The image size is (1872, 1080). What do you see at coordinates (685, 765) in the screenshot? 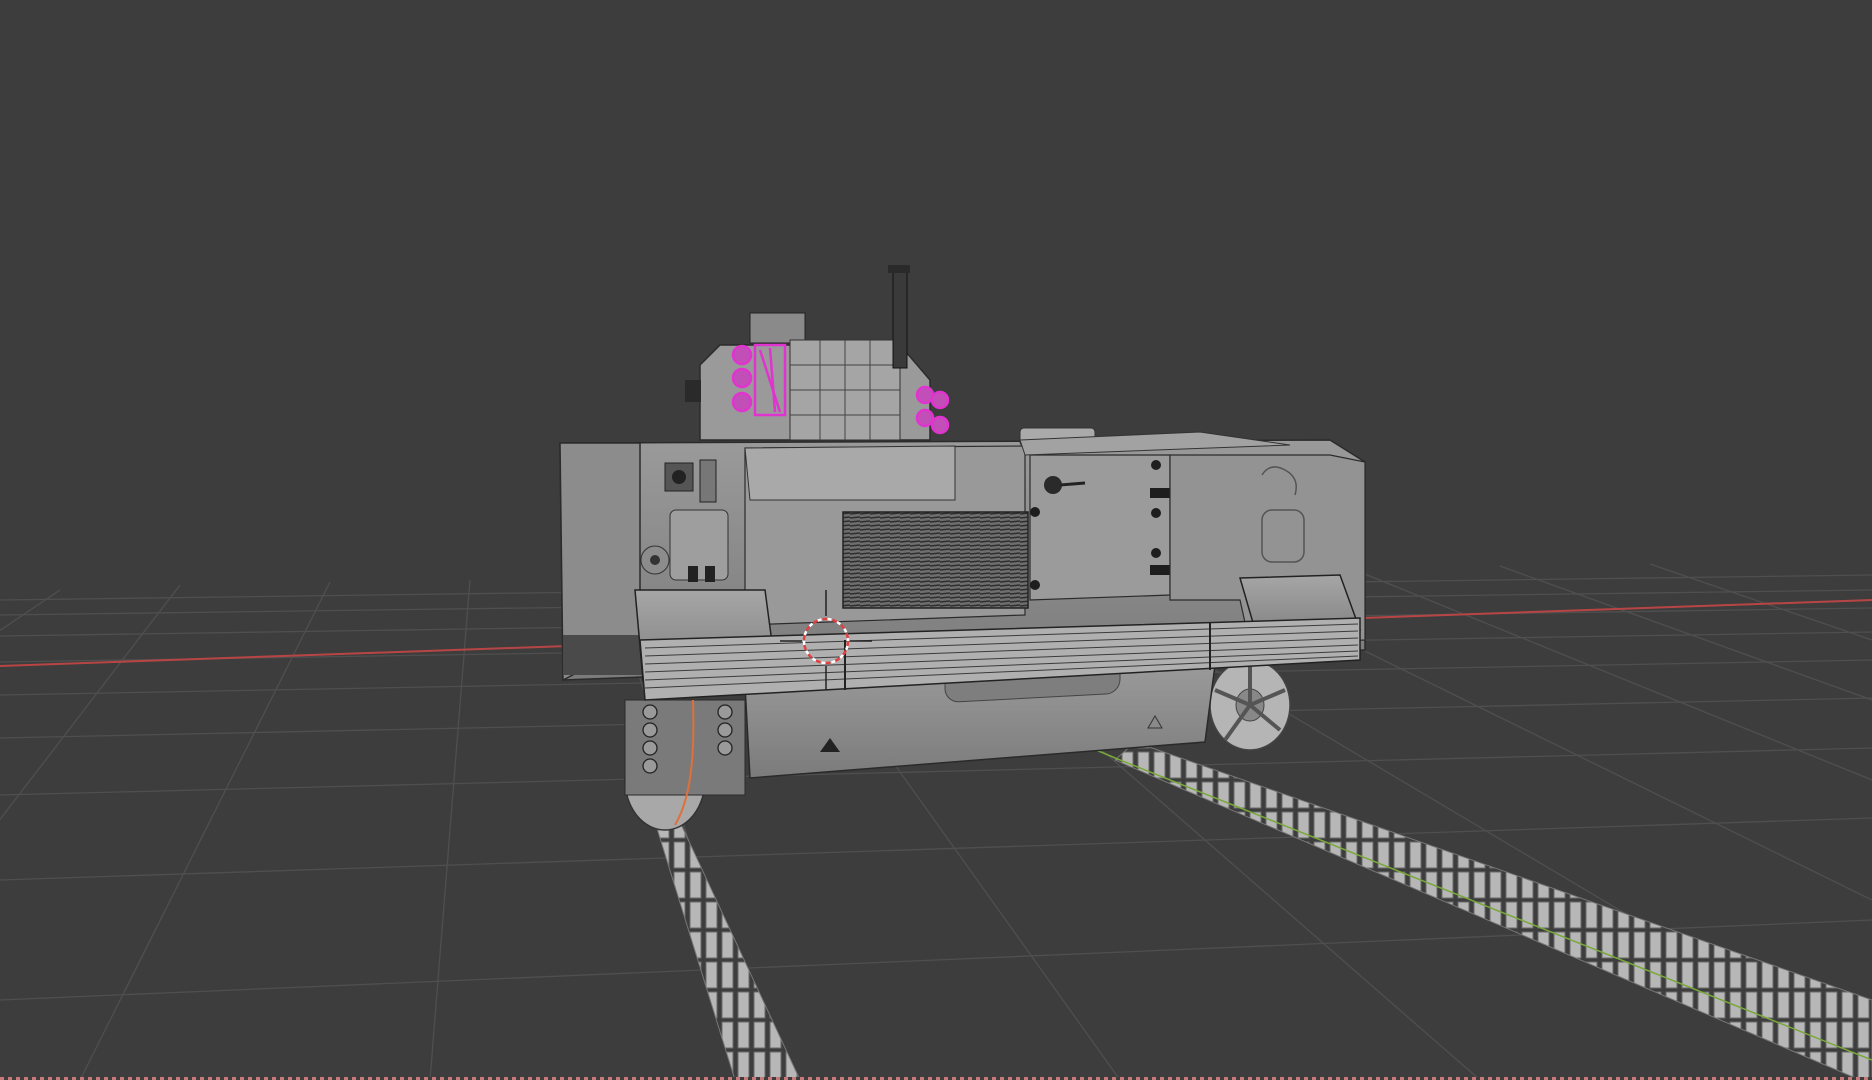
I see `left-road-wheels` at bounding box center [685, 765].